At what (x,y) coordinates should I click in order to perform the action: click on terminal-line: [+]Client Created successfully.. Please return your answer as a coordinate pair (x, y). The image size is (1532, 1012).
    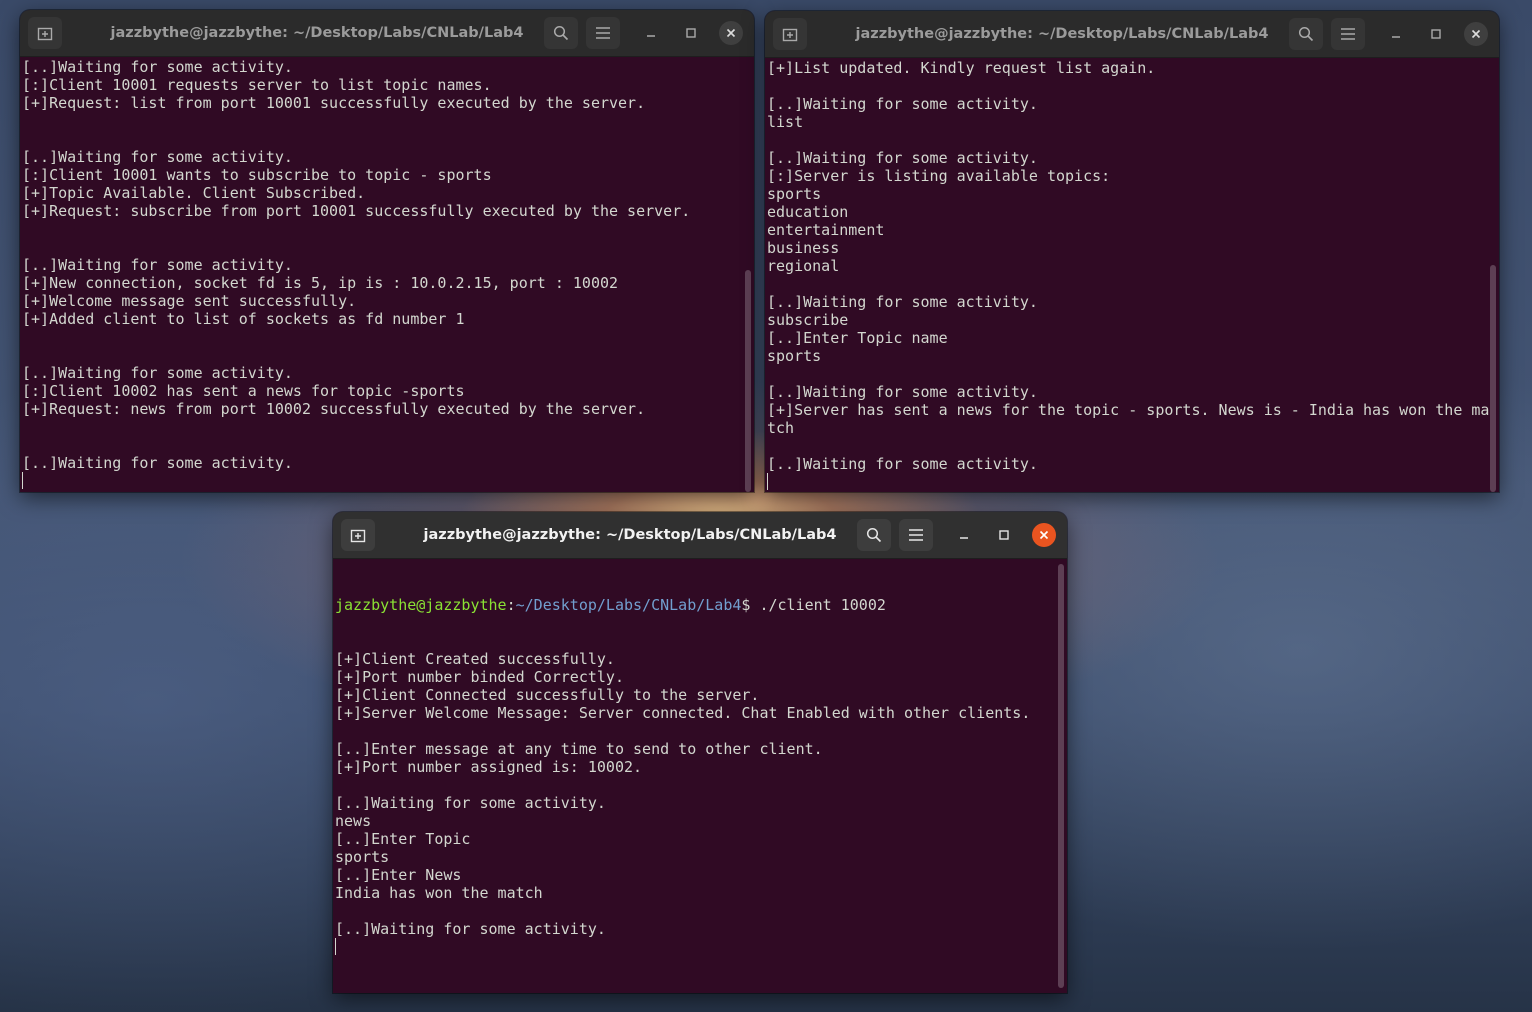
    Looking at the image, I should click on (475, 659).